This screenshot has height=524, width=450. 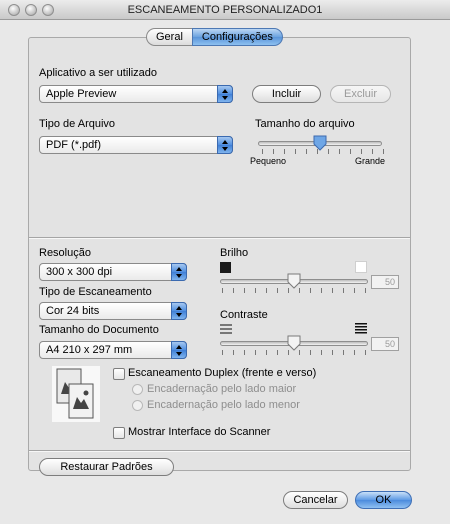 I want to click on file-size-max-label: Grande, so click(x=370, y=161).